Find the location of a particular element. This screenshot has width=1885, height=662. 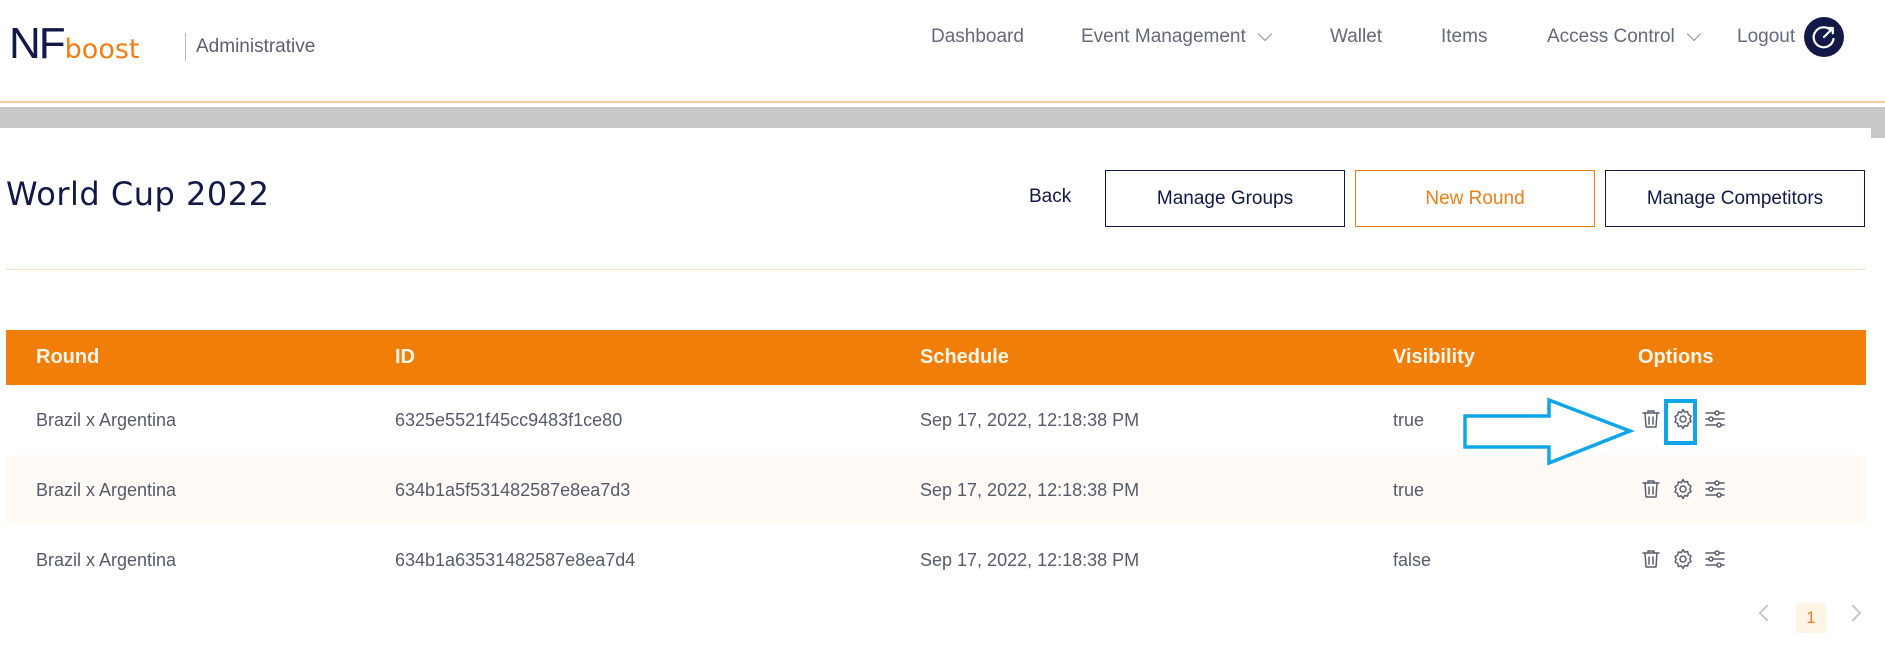

nav-access-control: Access Control is located at coordinates (1624, 37).